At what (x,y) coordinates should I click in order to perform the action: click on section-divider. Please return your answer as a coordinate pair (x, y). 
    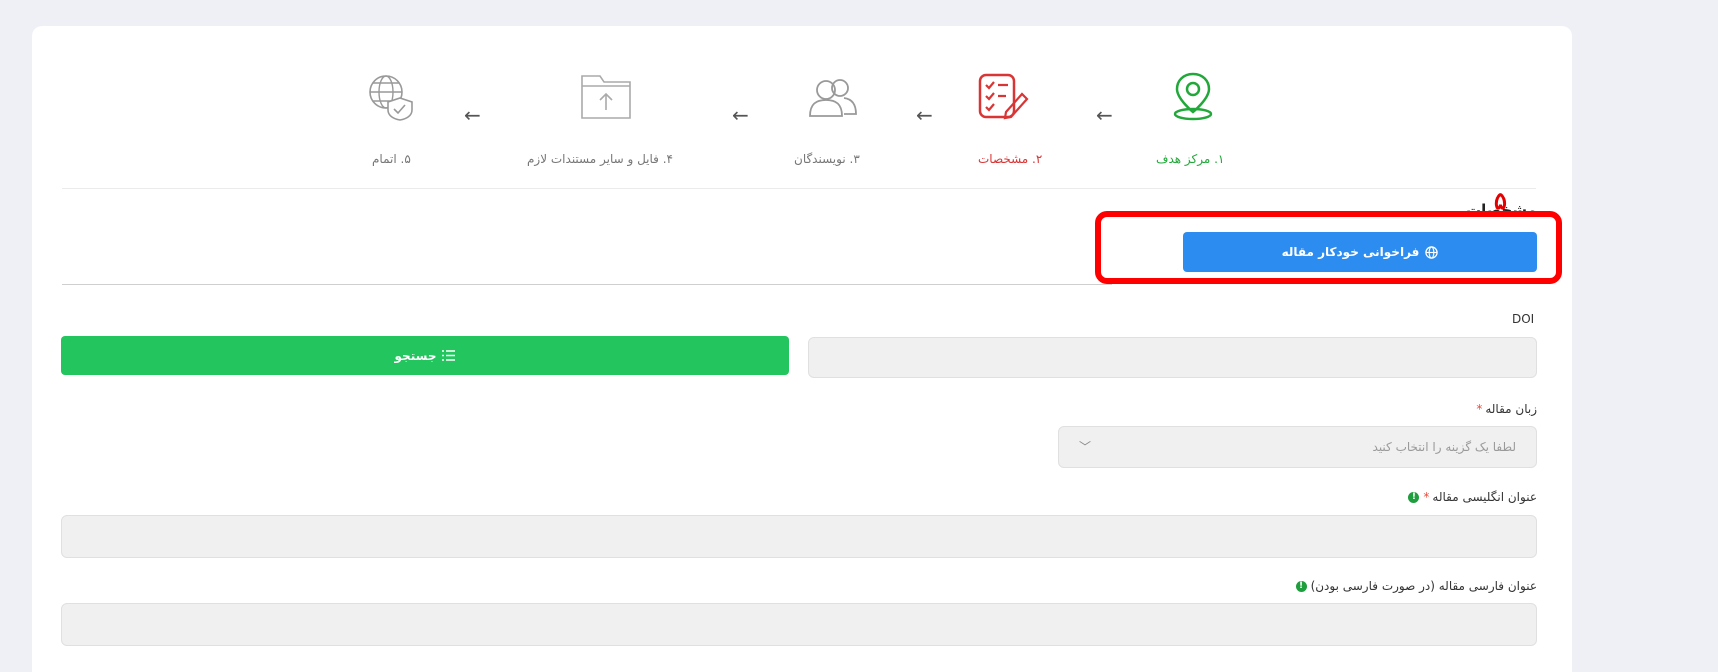
    Looking at the image, I should click on (587, 284).